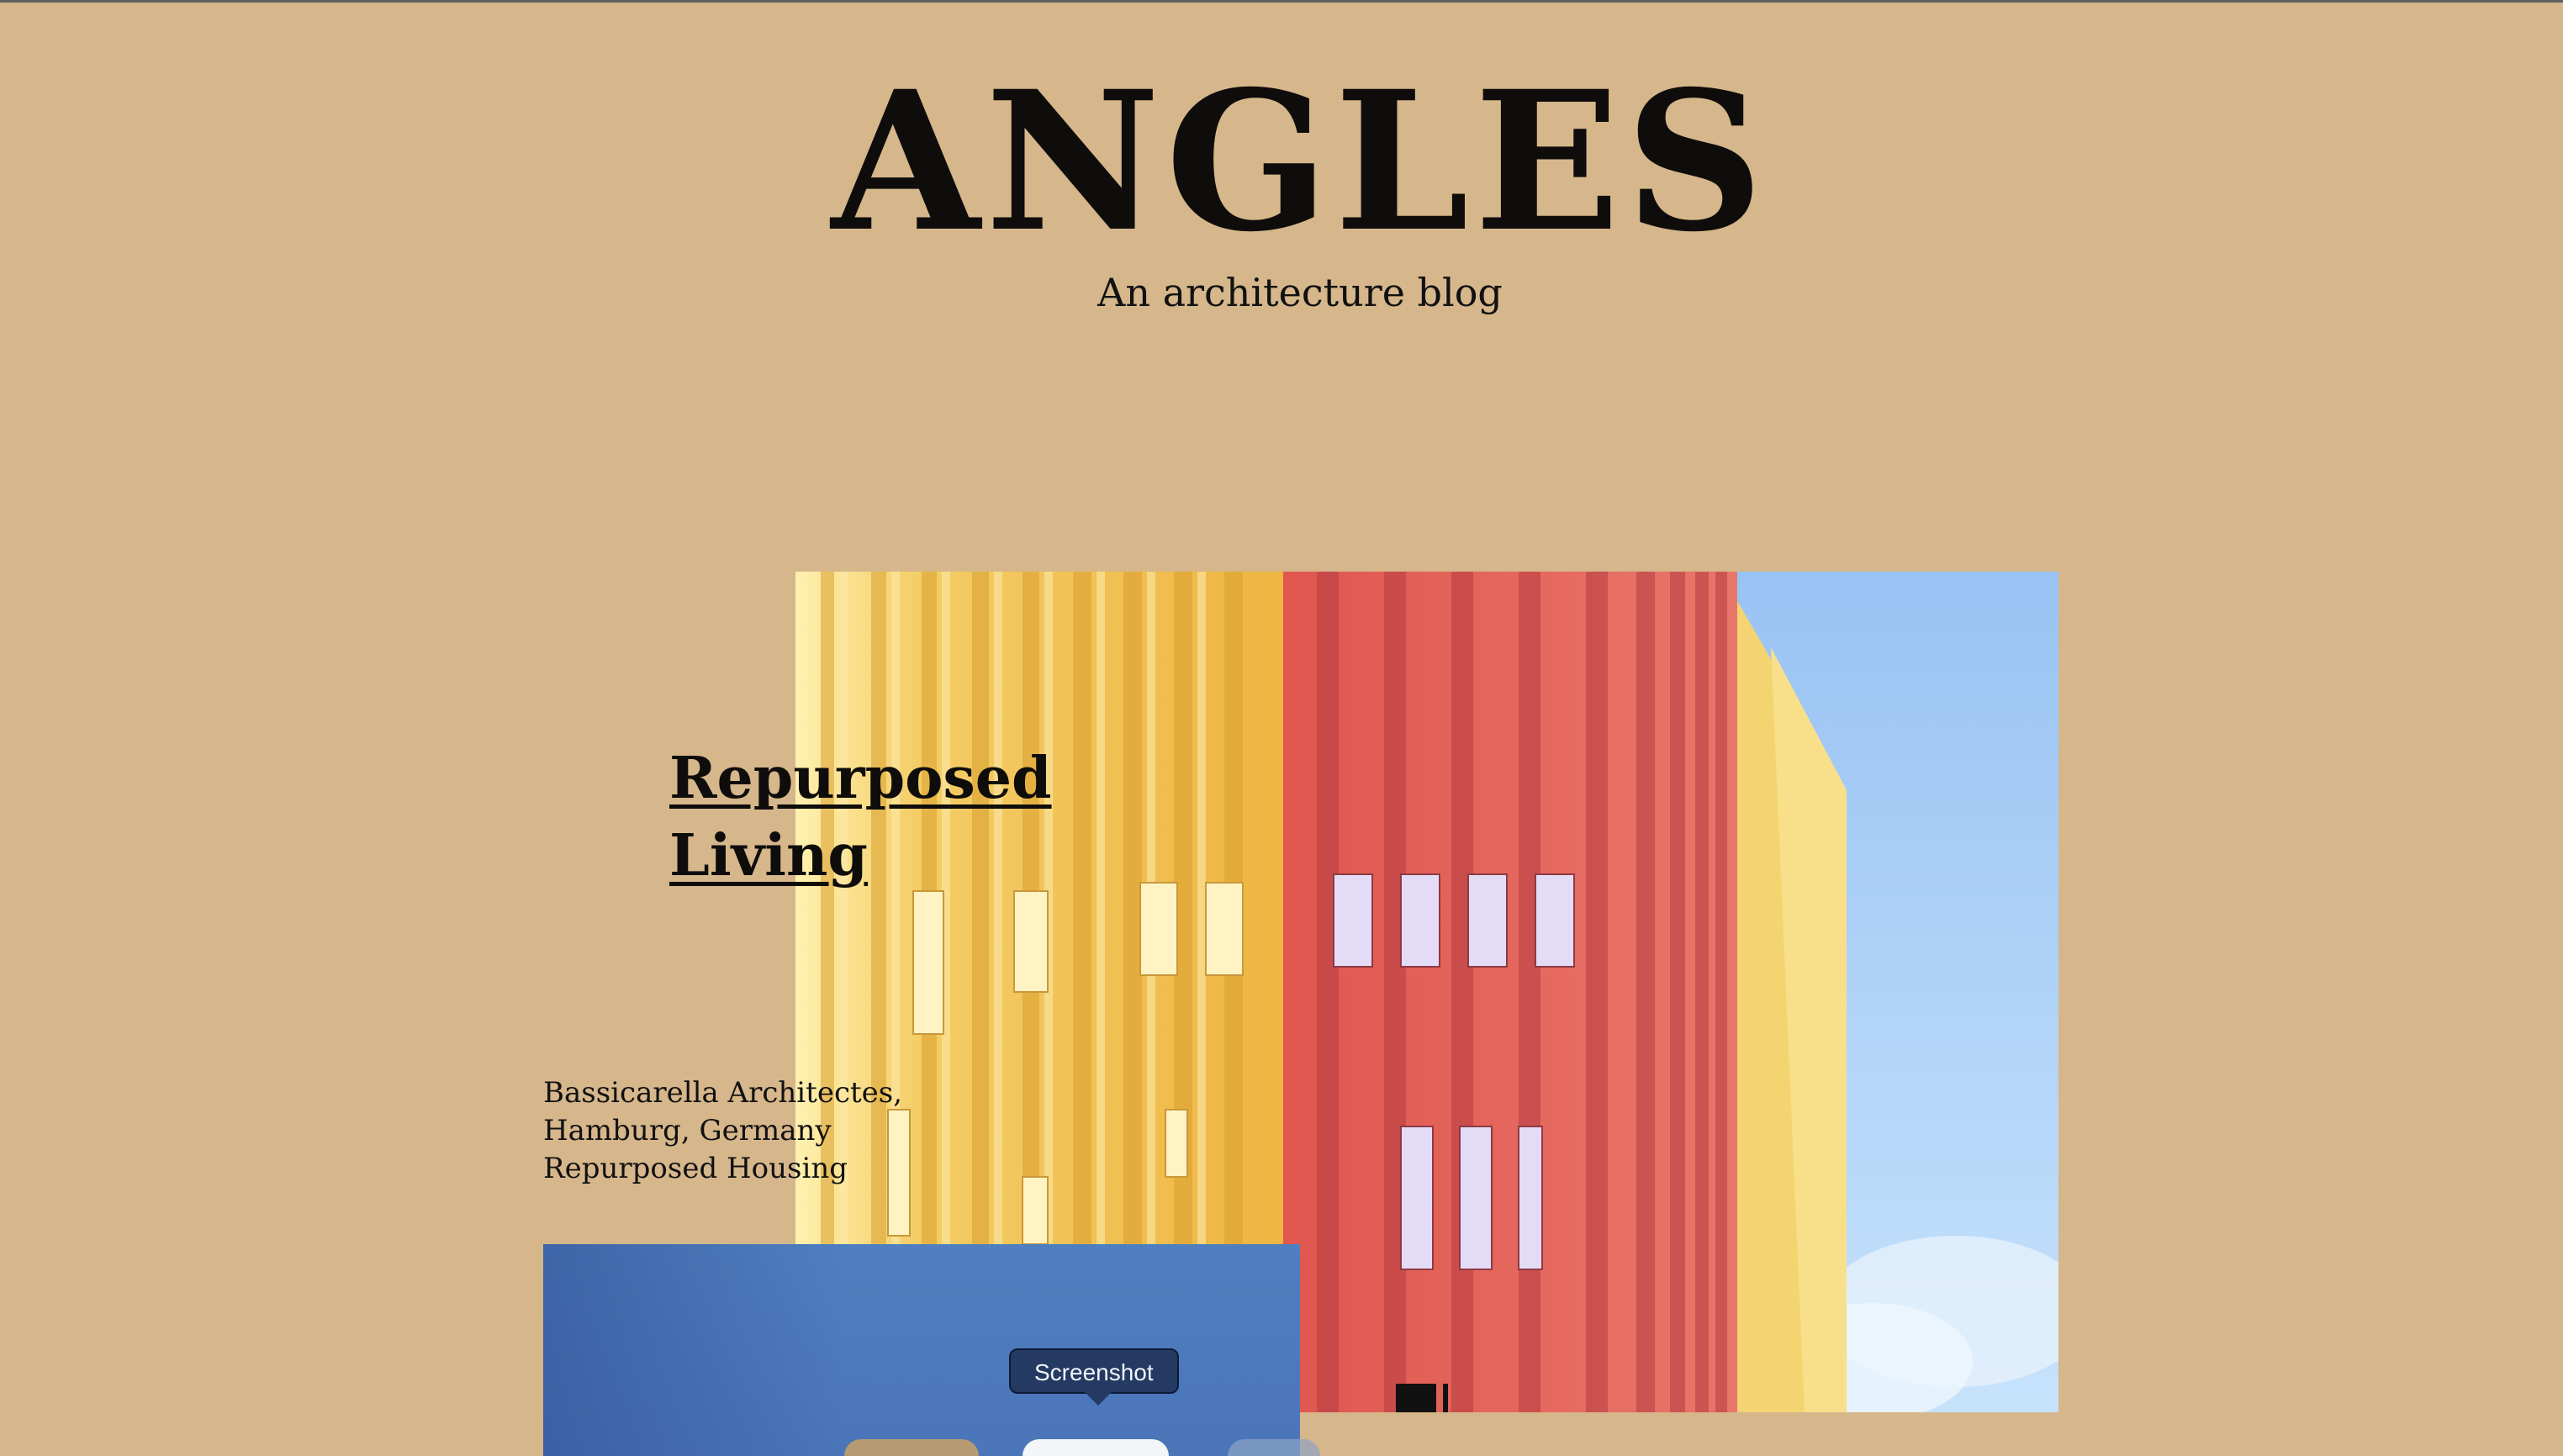  What do you see at coordinates (723, 1093) in the screenshot?
I see `post-meta-architect: Bassicarella Architectes,` at bounding box center [723, 1093].